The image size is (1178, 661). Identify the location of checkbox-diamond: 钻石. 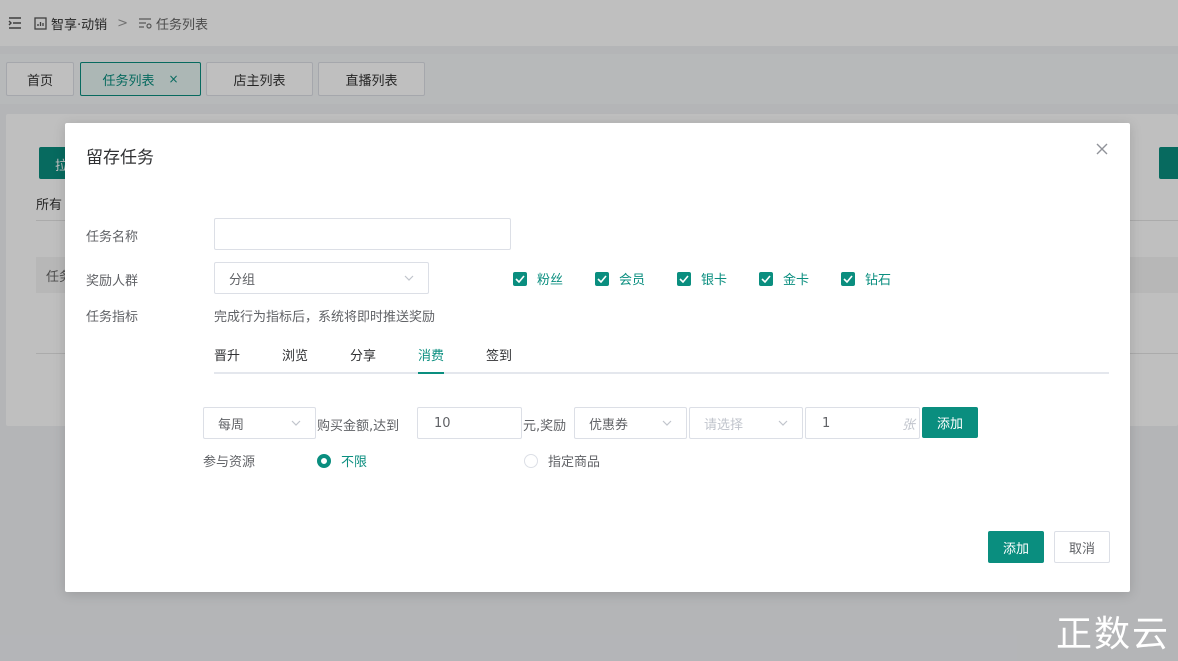
(866, 278).